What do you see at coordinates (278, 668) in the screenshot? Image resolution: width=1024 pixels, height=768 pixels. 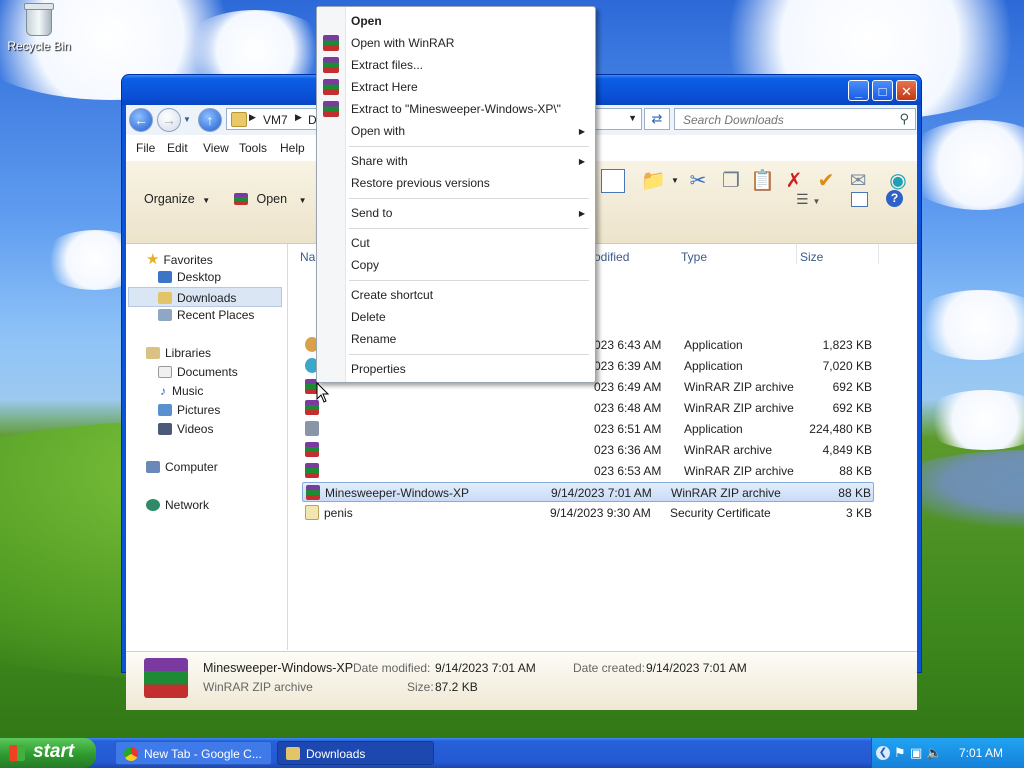 I see `details-filename: Minesweeper-Windows-XP` at bounding box center [278, 668].